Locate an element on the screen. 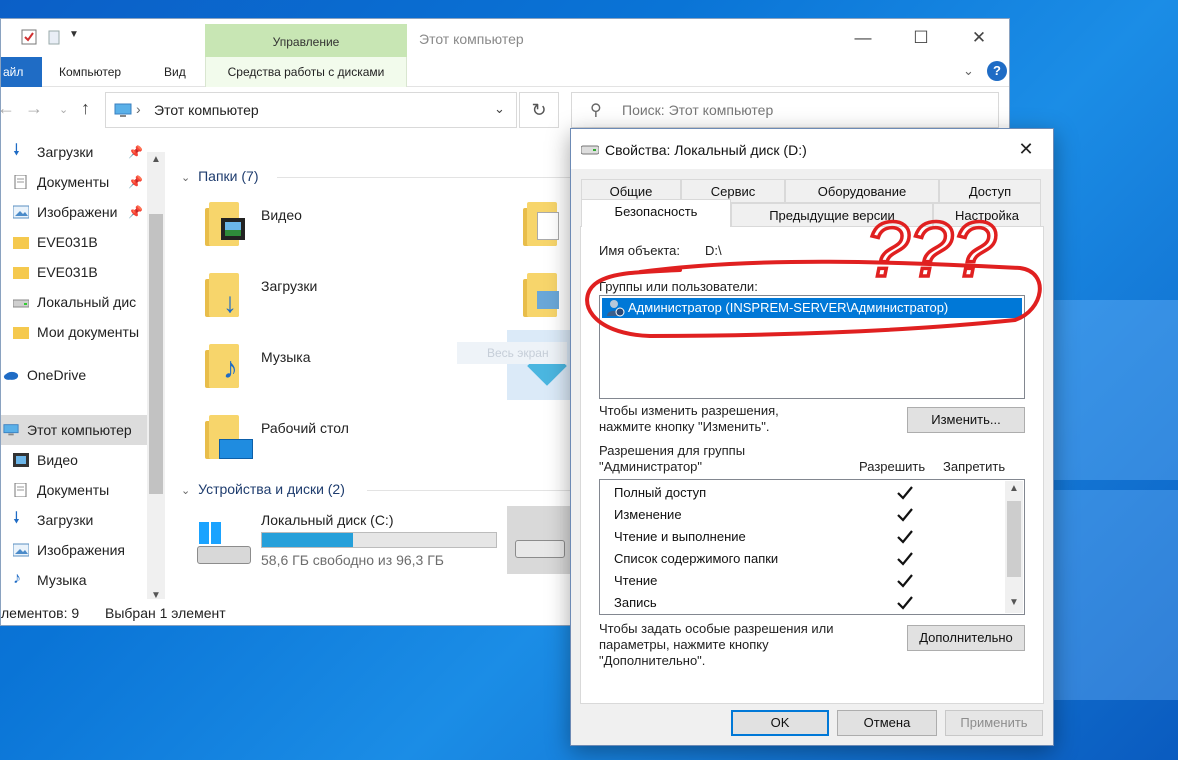 This screenshot has width=1178, height=760. sidebar-item-video: Видео is located at coordinates (74, 460).